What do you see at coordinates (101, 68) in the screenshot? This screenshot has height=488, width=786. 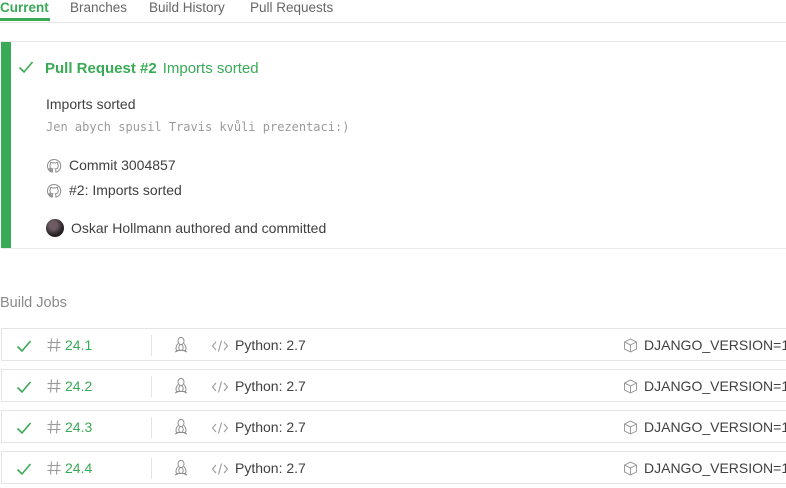 I see `pull-request-number: Pull Request #2` at bounding box center [101, 68].